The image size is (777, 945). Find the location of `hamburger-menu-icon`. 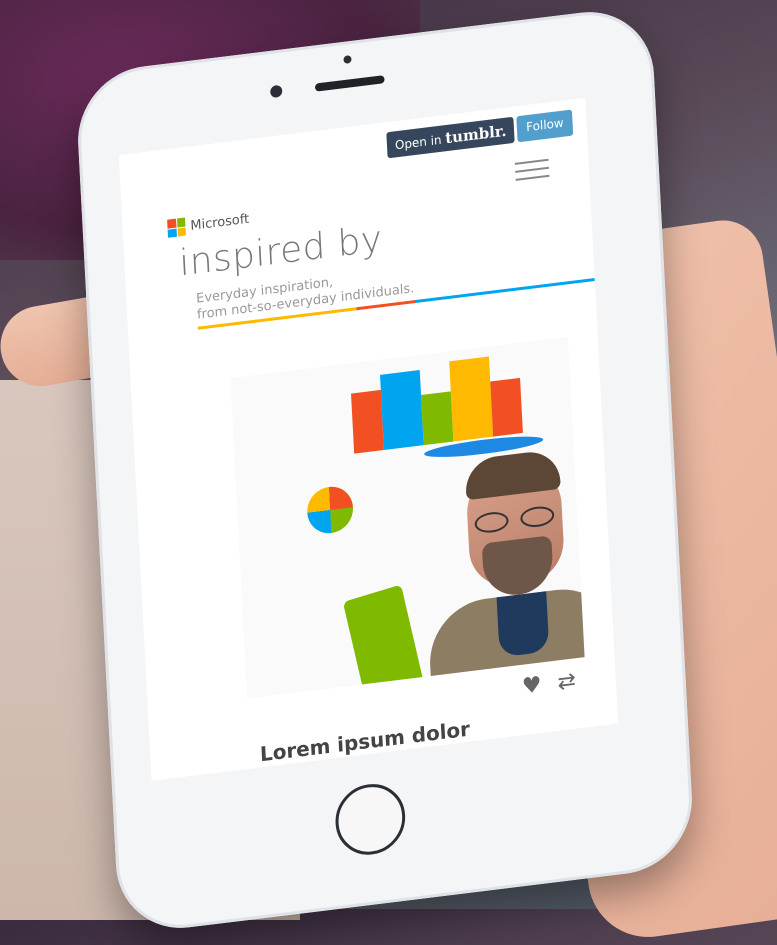

hamburger-menu-icon is located at coordinates (532, 170).